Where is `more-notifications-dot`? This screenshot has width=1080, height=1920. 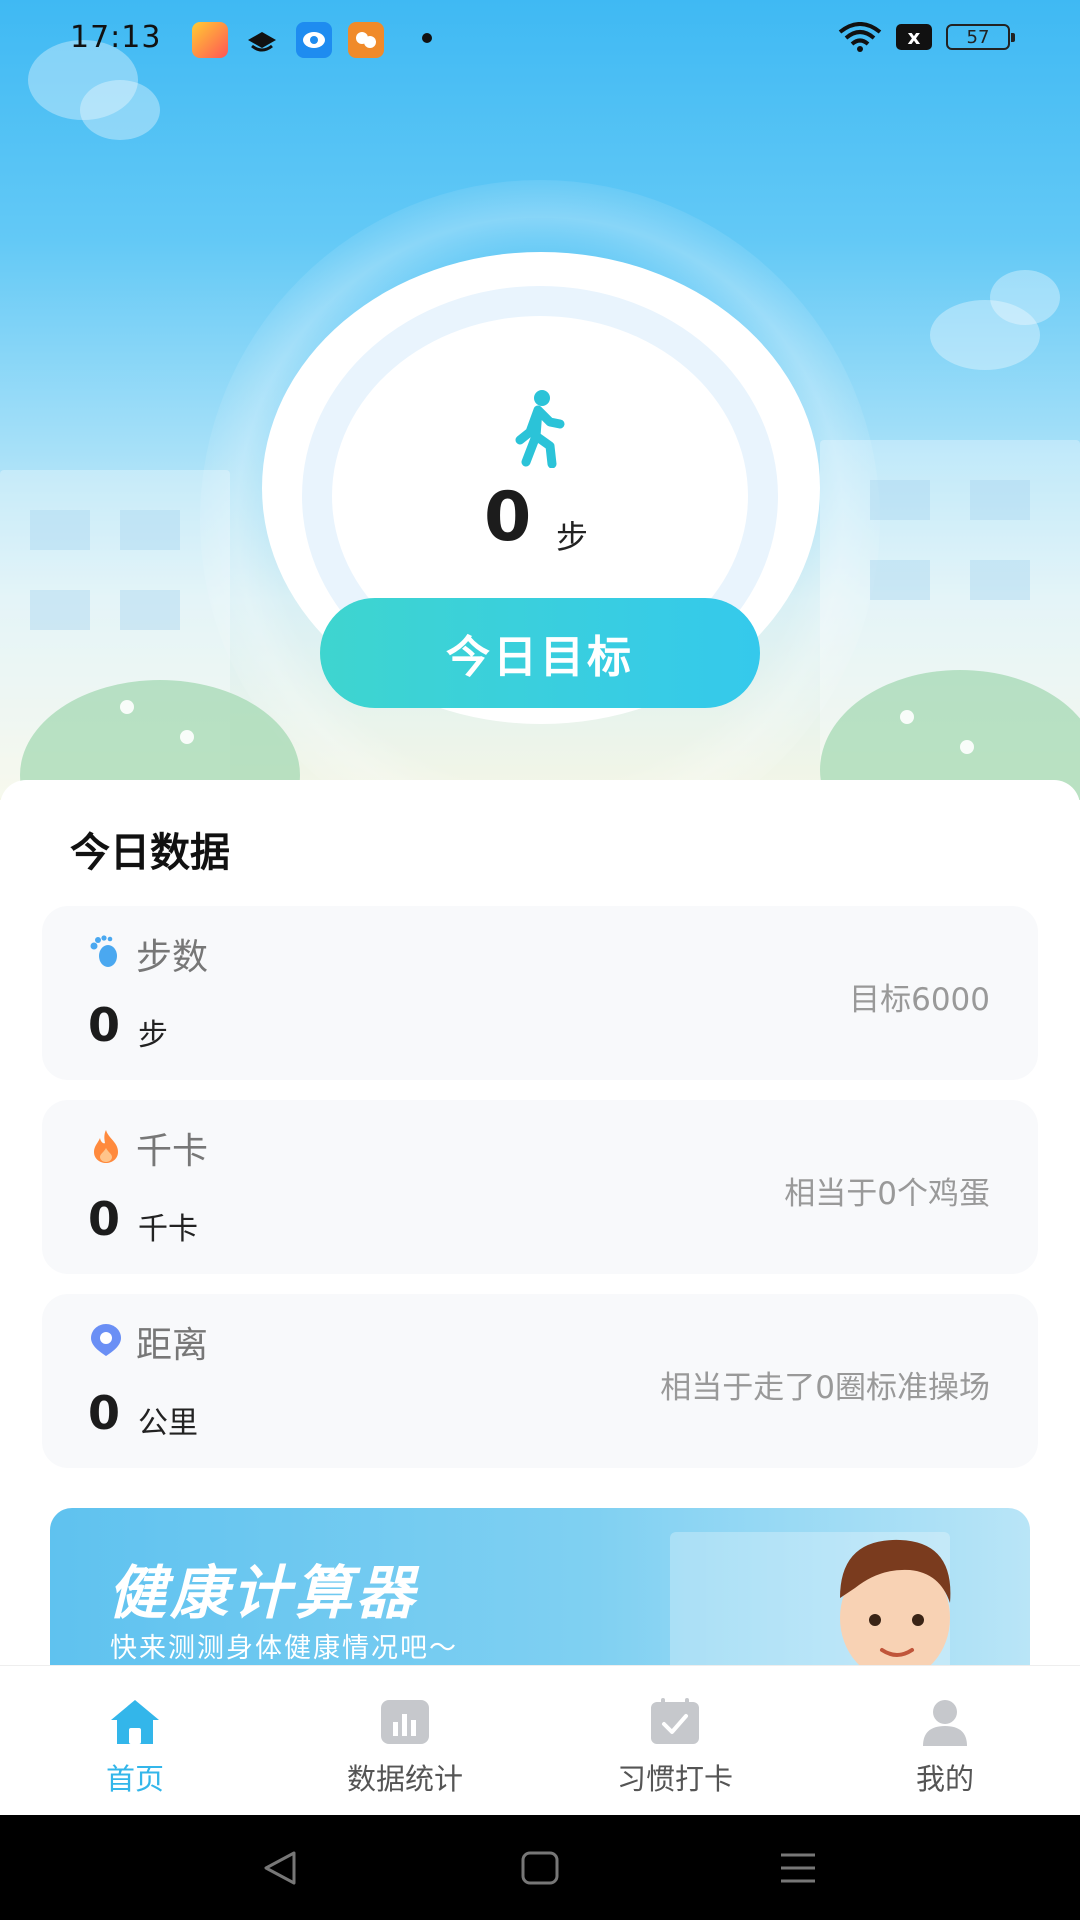
more-notifications-dot is located at coordinates (427, 38).